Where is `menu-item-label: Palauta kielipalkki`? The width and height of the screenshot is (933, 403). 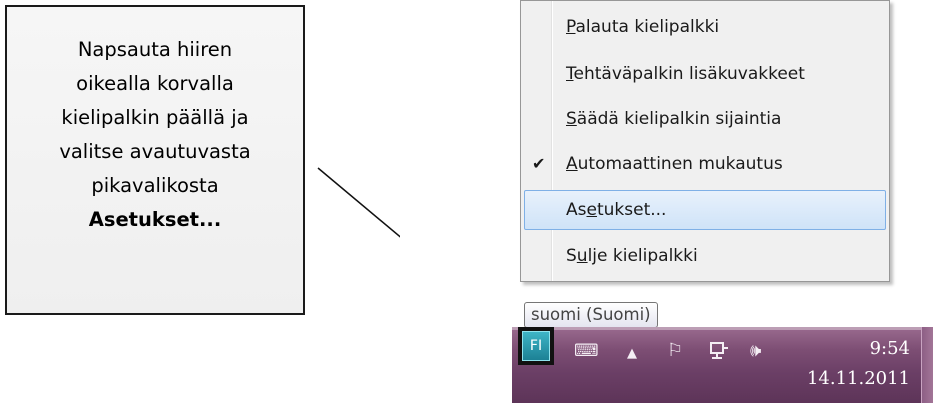 menu-item-label: Palauta kielipalkki is located at coordinates (643, 27).